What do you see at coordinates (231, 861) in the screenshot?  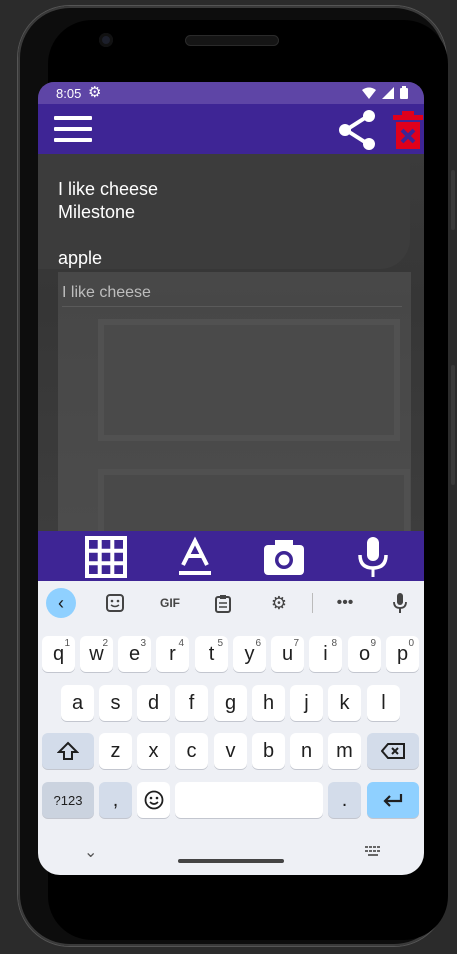 I see `home-gesture-bar` at bounding box center [231, 861].